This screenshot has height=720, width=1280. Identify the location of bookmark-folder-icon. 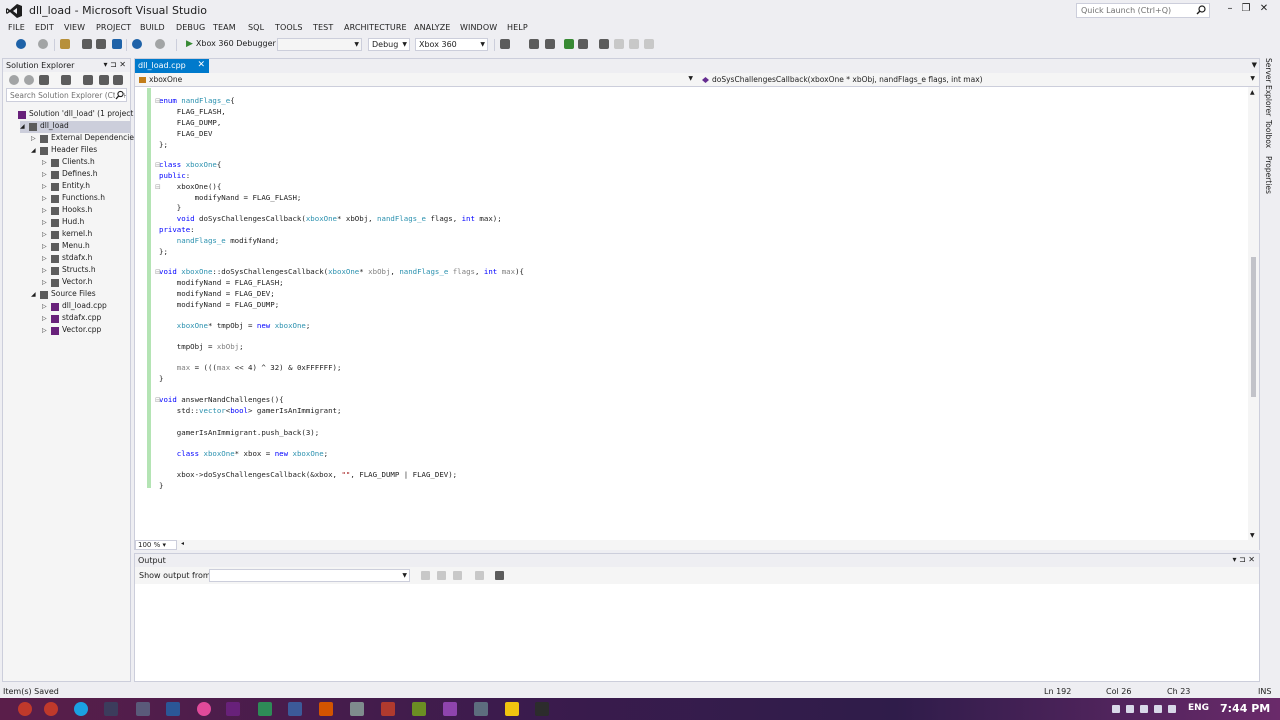
(619, 44).